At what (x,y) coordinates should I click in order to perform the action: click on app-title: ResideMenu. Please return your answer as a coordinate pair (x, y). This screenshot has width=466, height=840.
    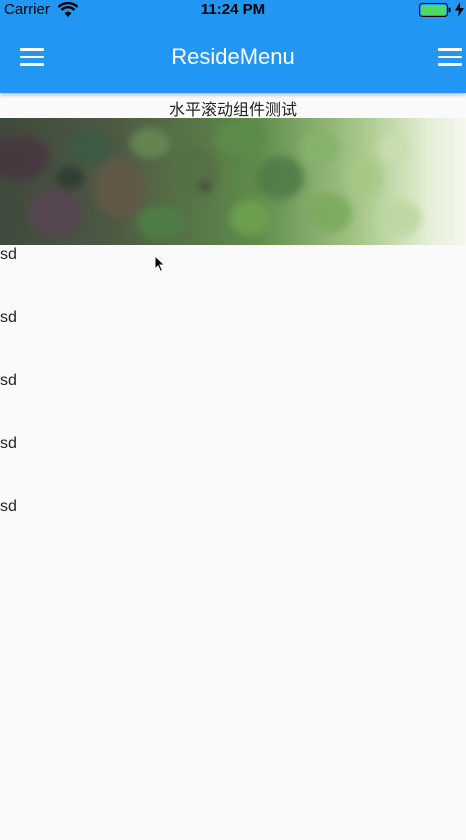
    Looking at the image, I should click on (233, 56).